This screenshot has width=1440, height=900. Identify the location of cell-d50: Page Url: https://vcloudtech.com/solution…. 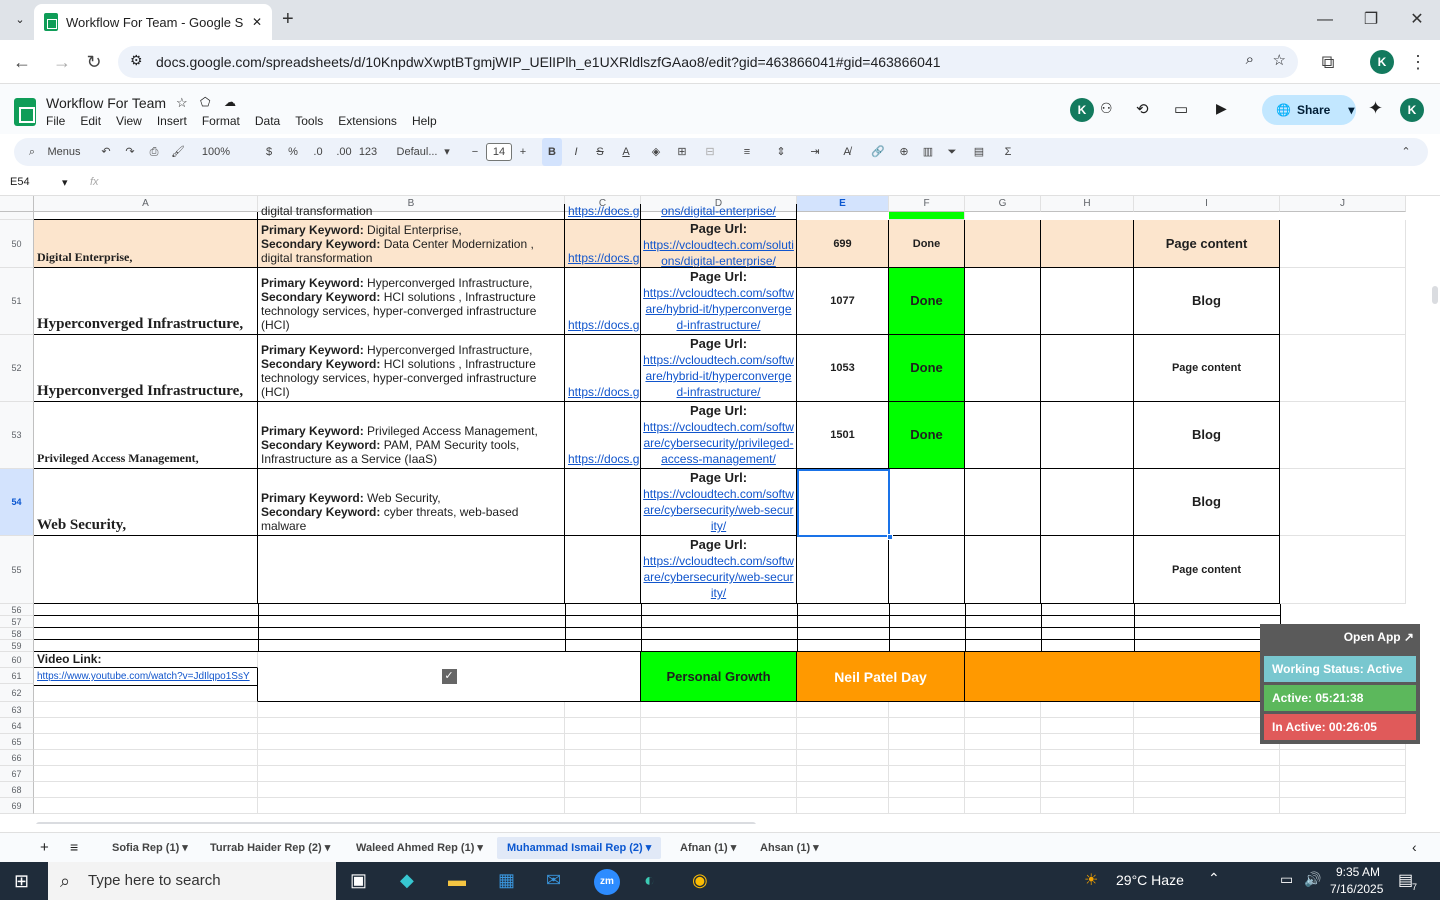
(719, 244).